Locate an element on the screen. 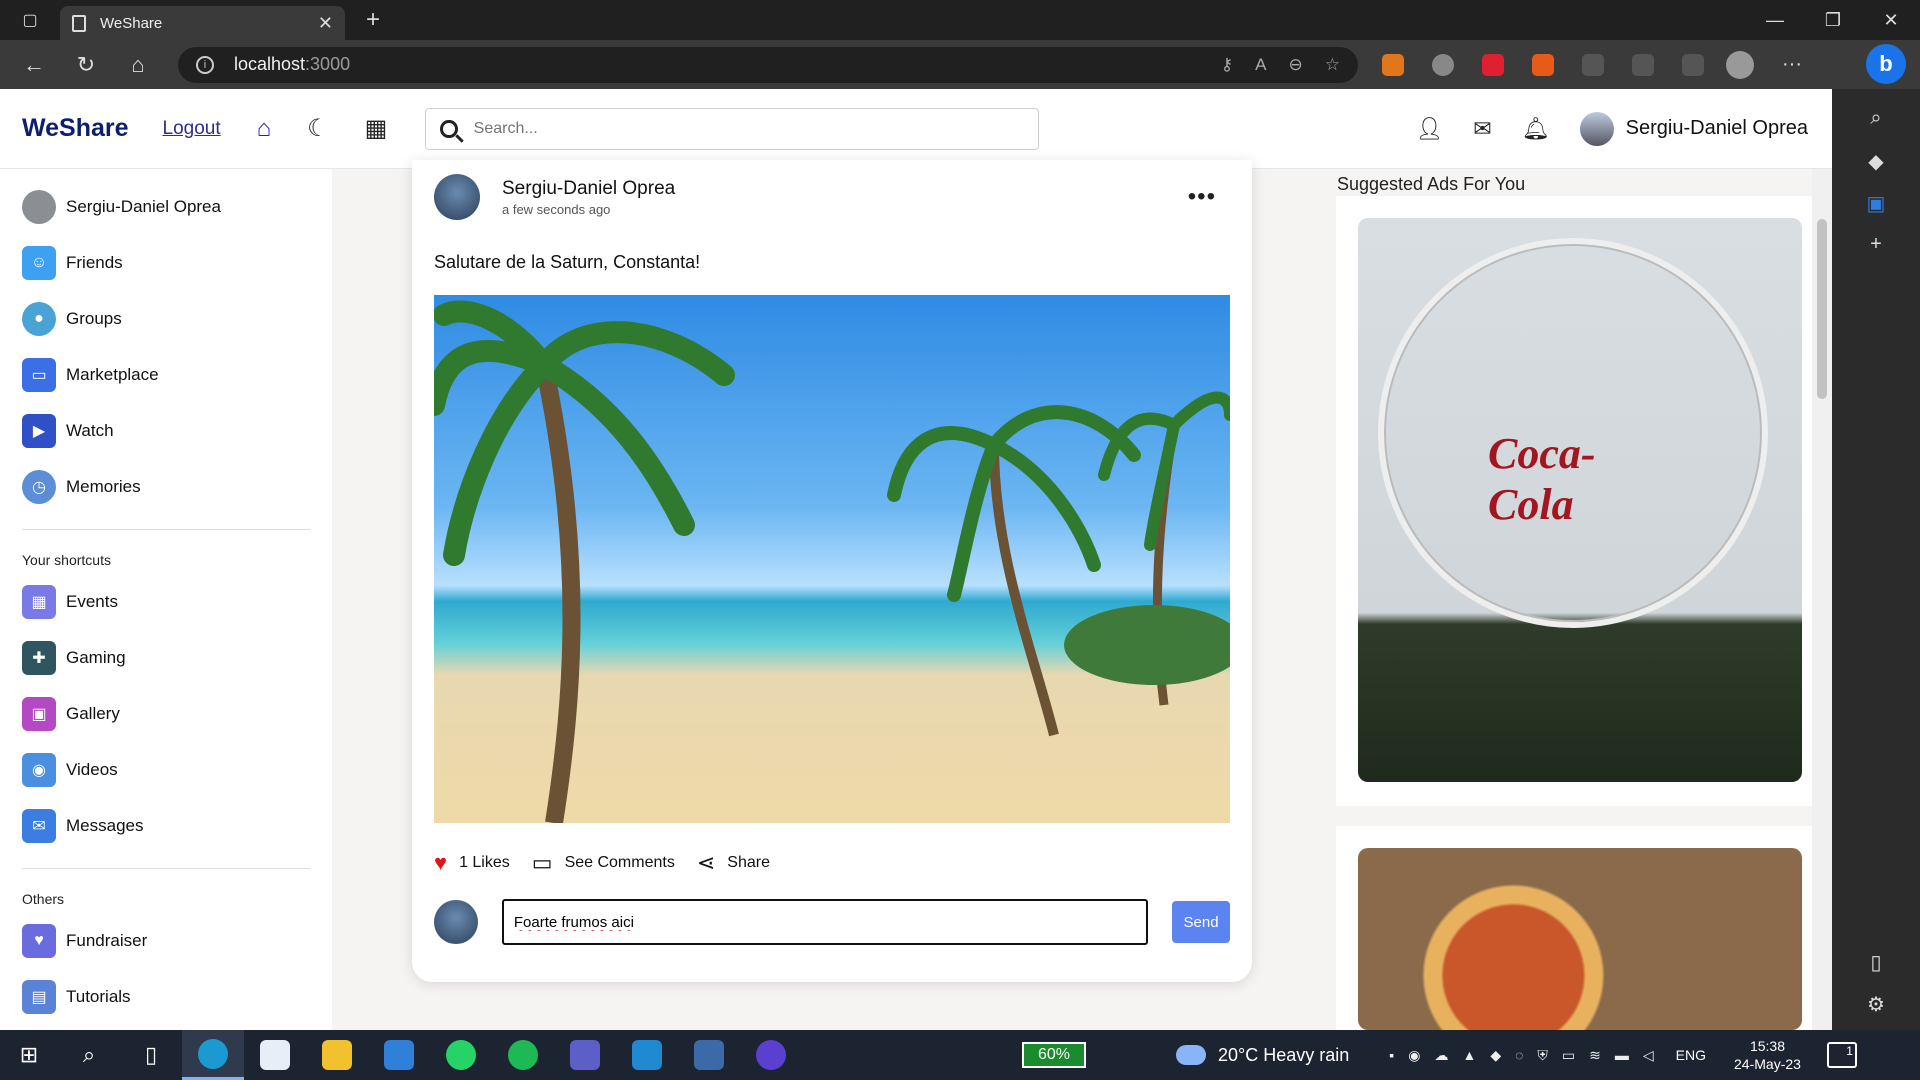 This screenshot has width=1920, height=1080. extension-orange-icon is located at coordinates (1543, 64).